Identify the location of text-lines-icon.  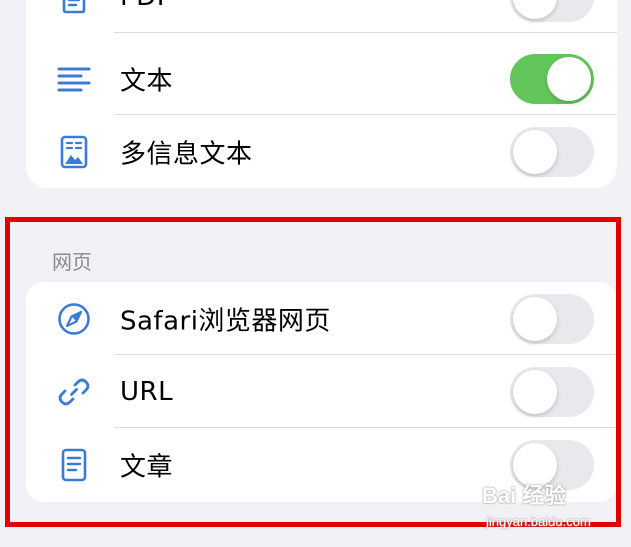
(74, 79).